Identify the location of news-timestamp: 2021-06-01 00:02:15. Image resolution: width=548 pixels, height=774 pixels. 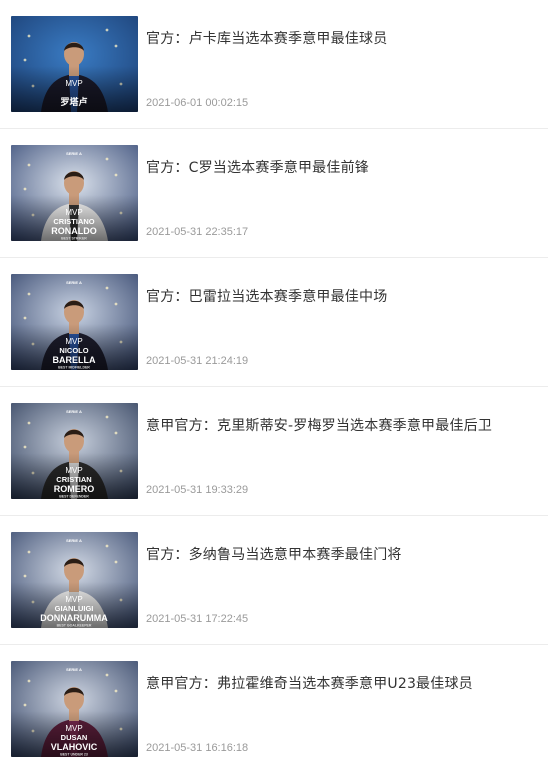
(197, 103).